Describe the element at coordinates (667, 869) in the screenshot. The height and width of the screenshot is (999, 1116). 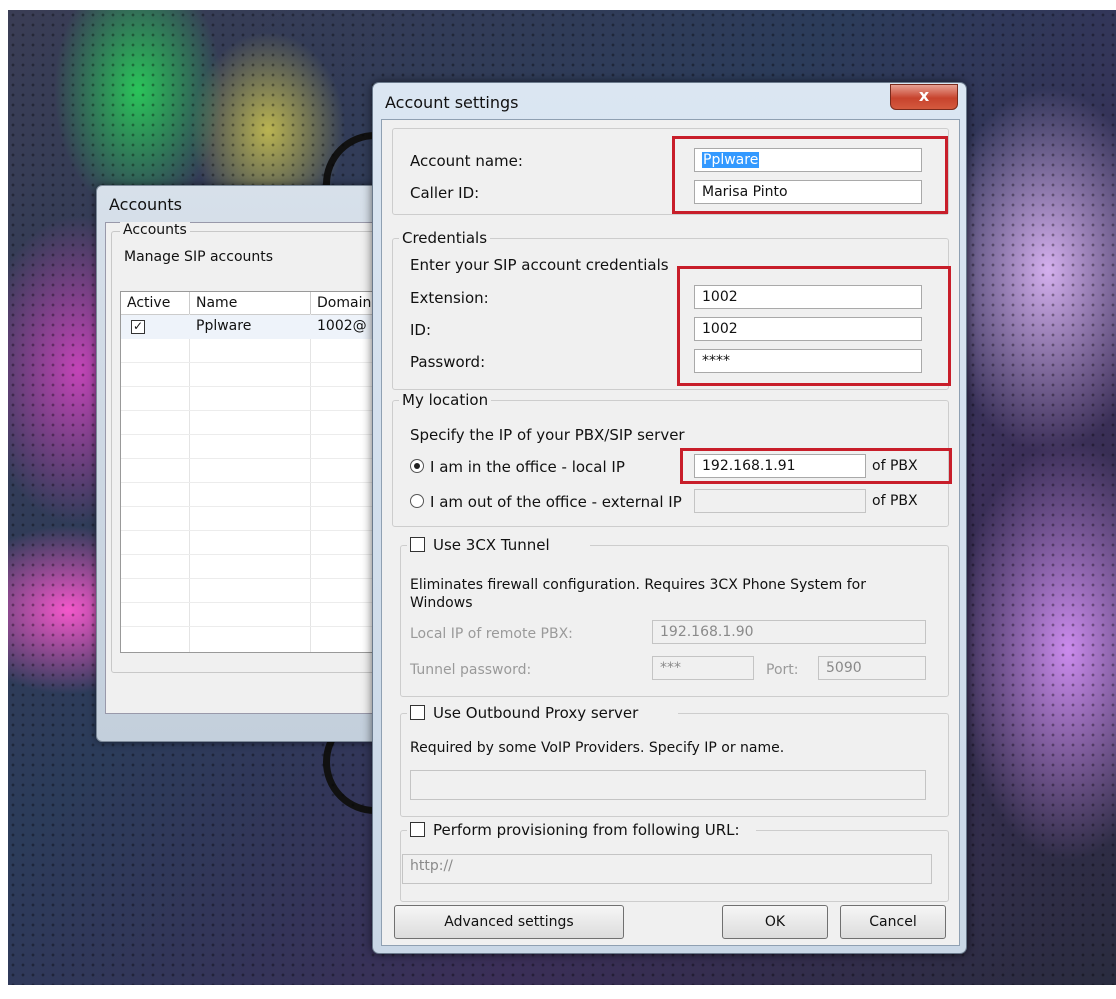
I see `provisioning-url-input: http://` at that location.